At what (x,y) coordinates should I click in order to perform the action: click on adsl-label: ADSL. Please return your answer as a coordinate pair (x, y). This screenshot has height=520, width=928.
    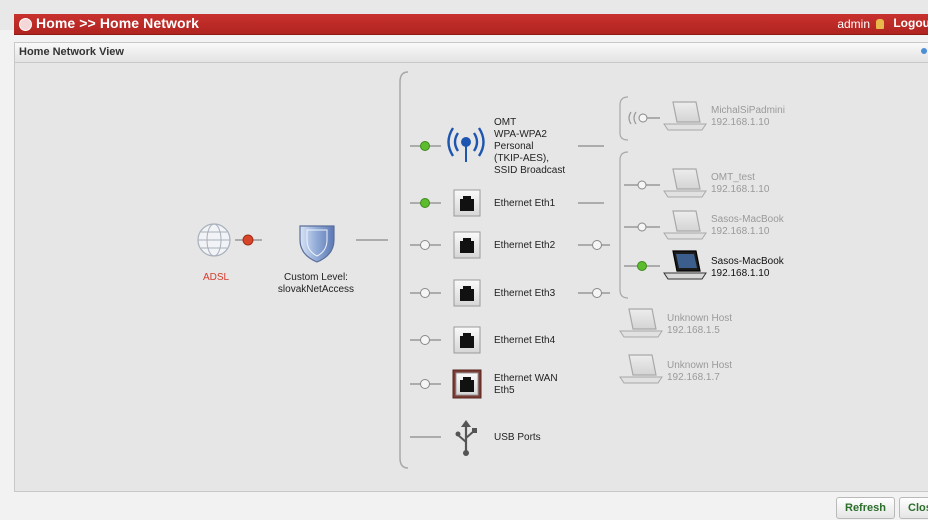
    Looking at the image, I should click on (216, 277).